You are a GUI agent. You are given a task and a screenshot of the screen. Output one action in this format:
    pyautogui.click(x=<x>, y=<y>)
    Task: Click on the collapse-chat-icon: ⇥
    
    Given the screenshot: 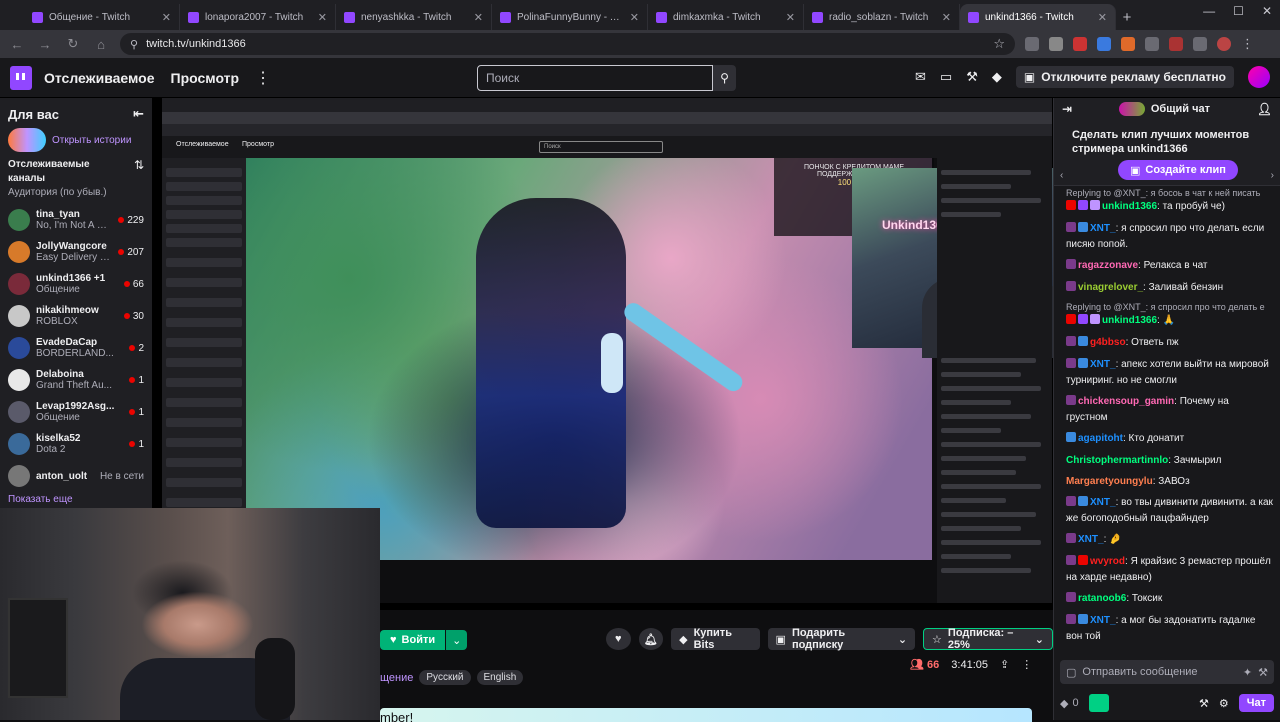 What is the action you would take?
    pyautogui.click(x=1067, y=109)
    